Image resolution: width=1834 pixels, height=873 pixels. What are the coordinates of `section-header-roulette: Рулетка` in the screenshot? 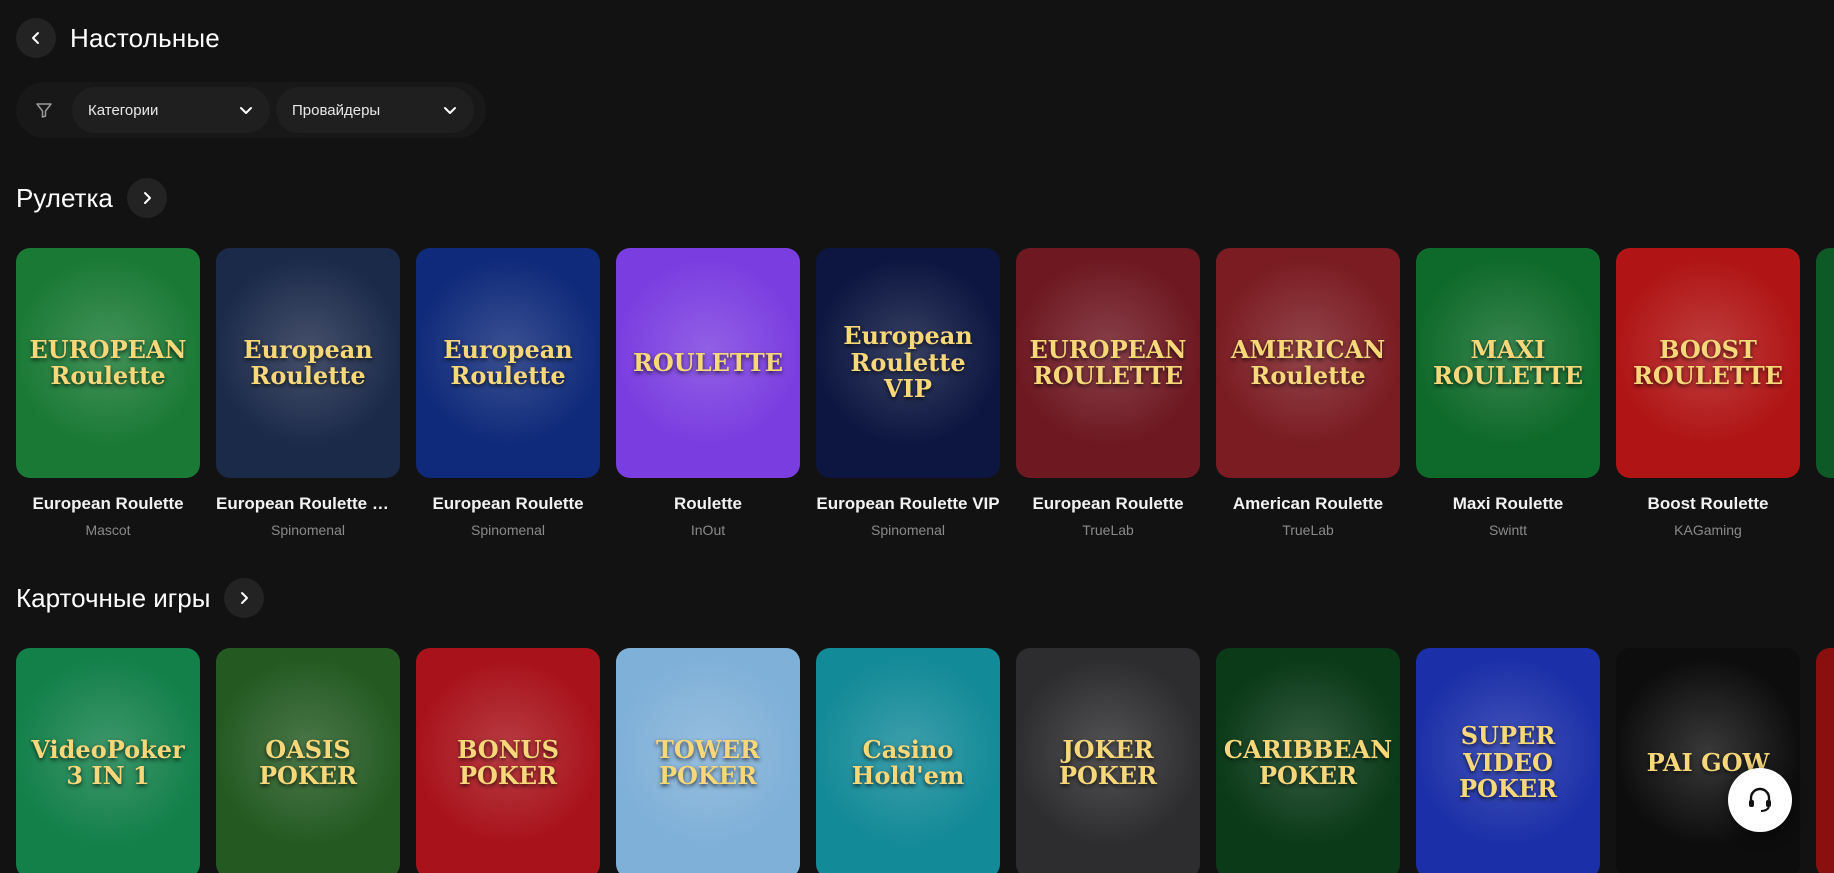 It's located at (91, 198).